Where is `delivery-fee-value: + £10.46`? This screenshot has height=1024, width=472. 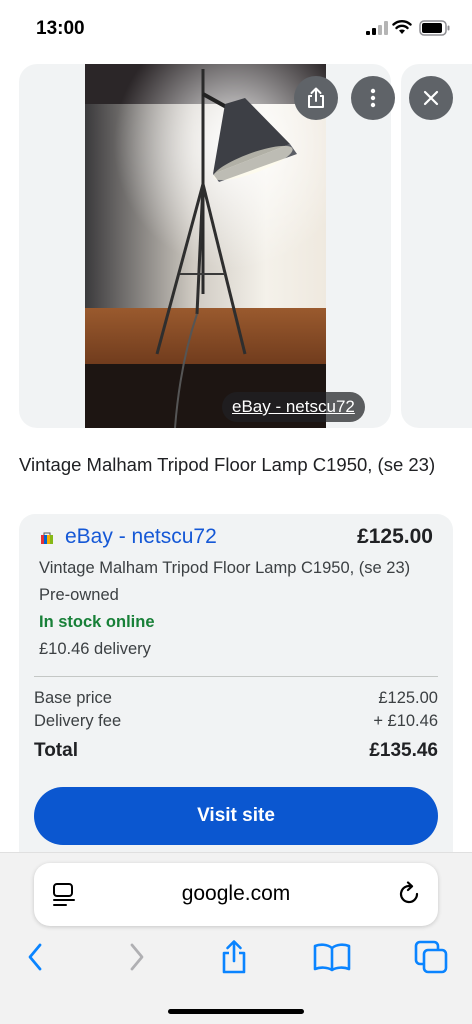
delivery-fee-value: + £10.46 is located at coordinates (405, 721).